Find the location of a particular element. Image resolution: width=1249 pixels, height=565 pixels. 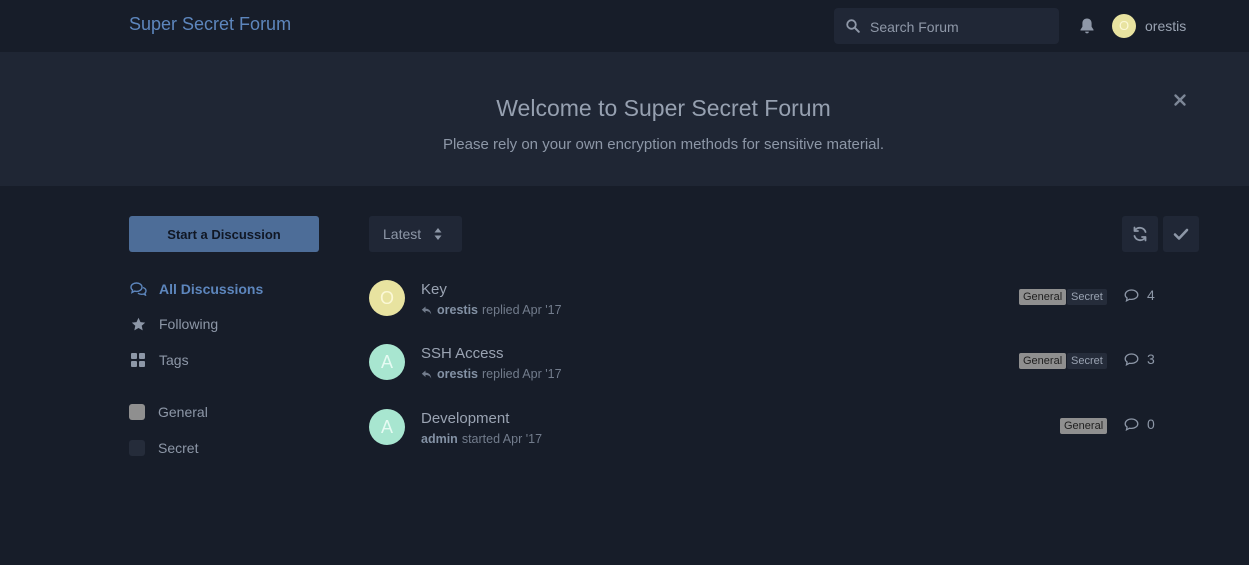

nav-label: Tags is located at coordinates (174, 360).